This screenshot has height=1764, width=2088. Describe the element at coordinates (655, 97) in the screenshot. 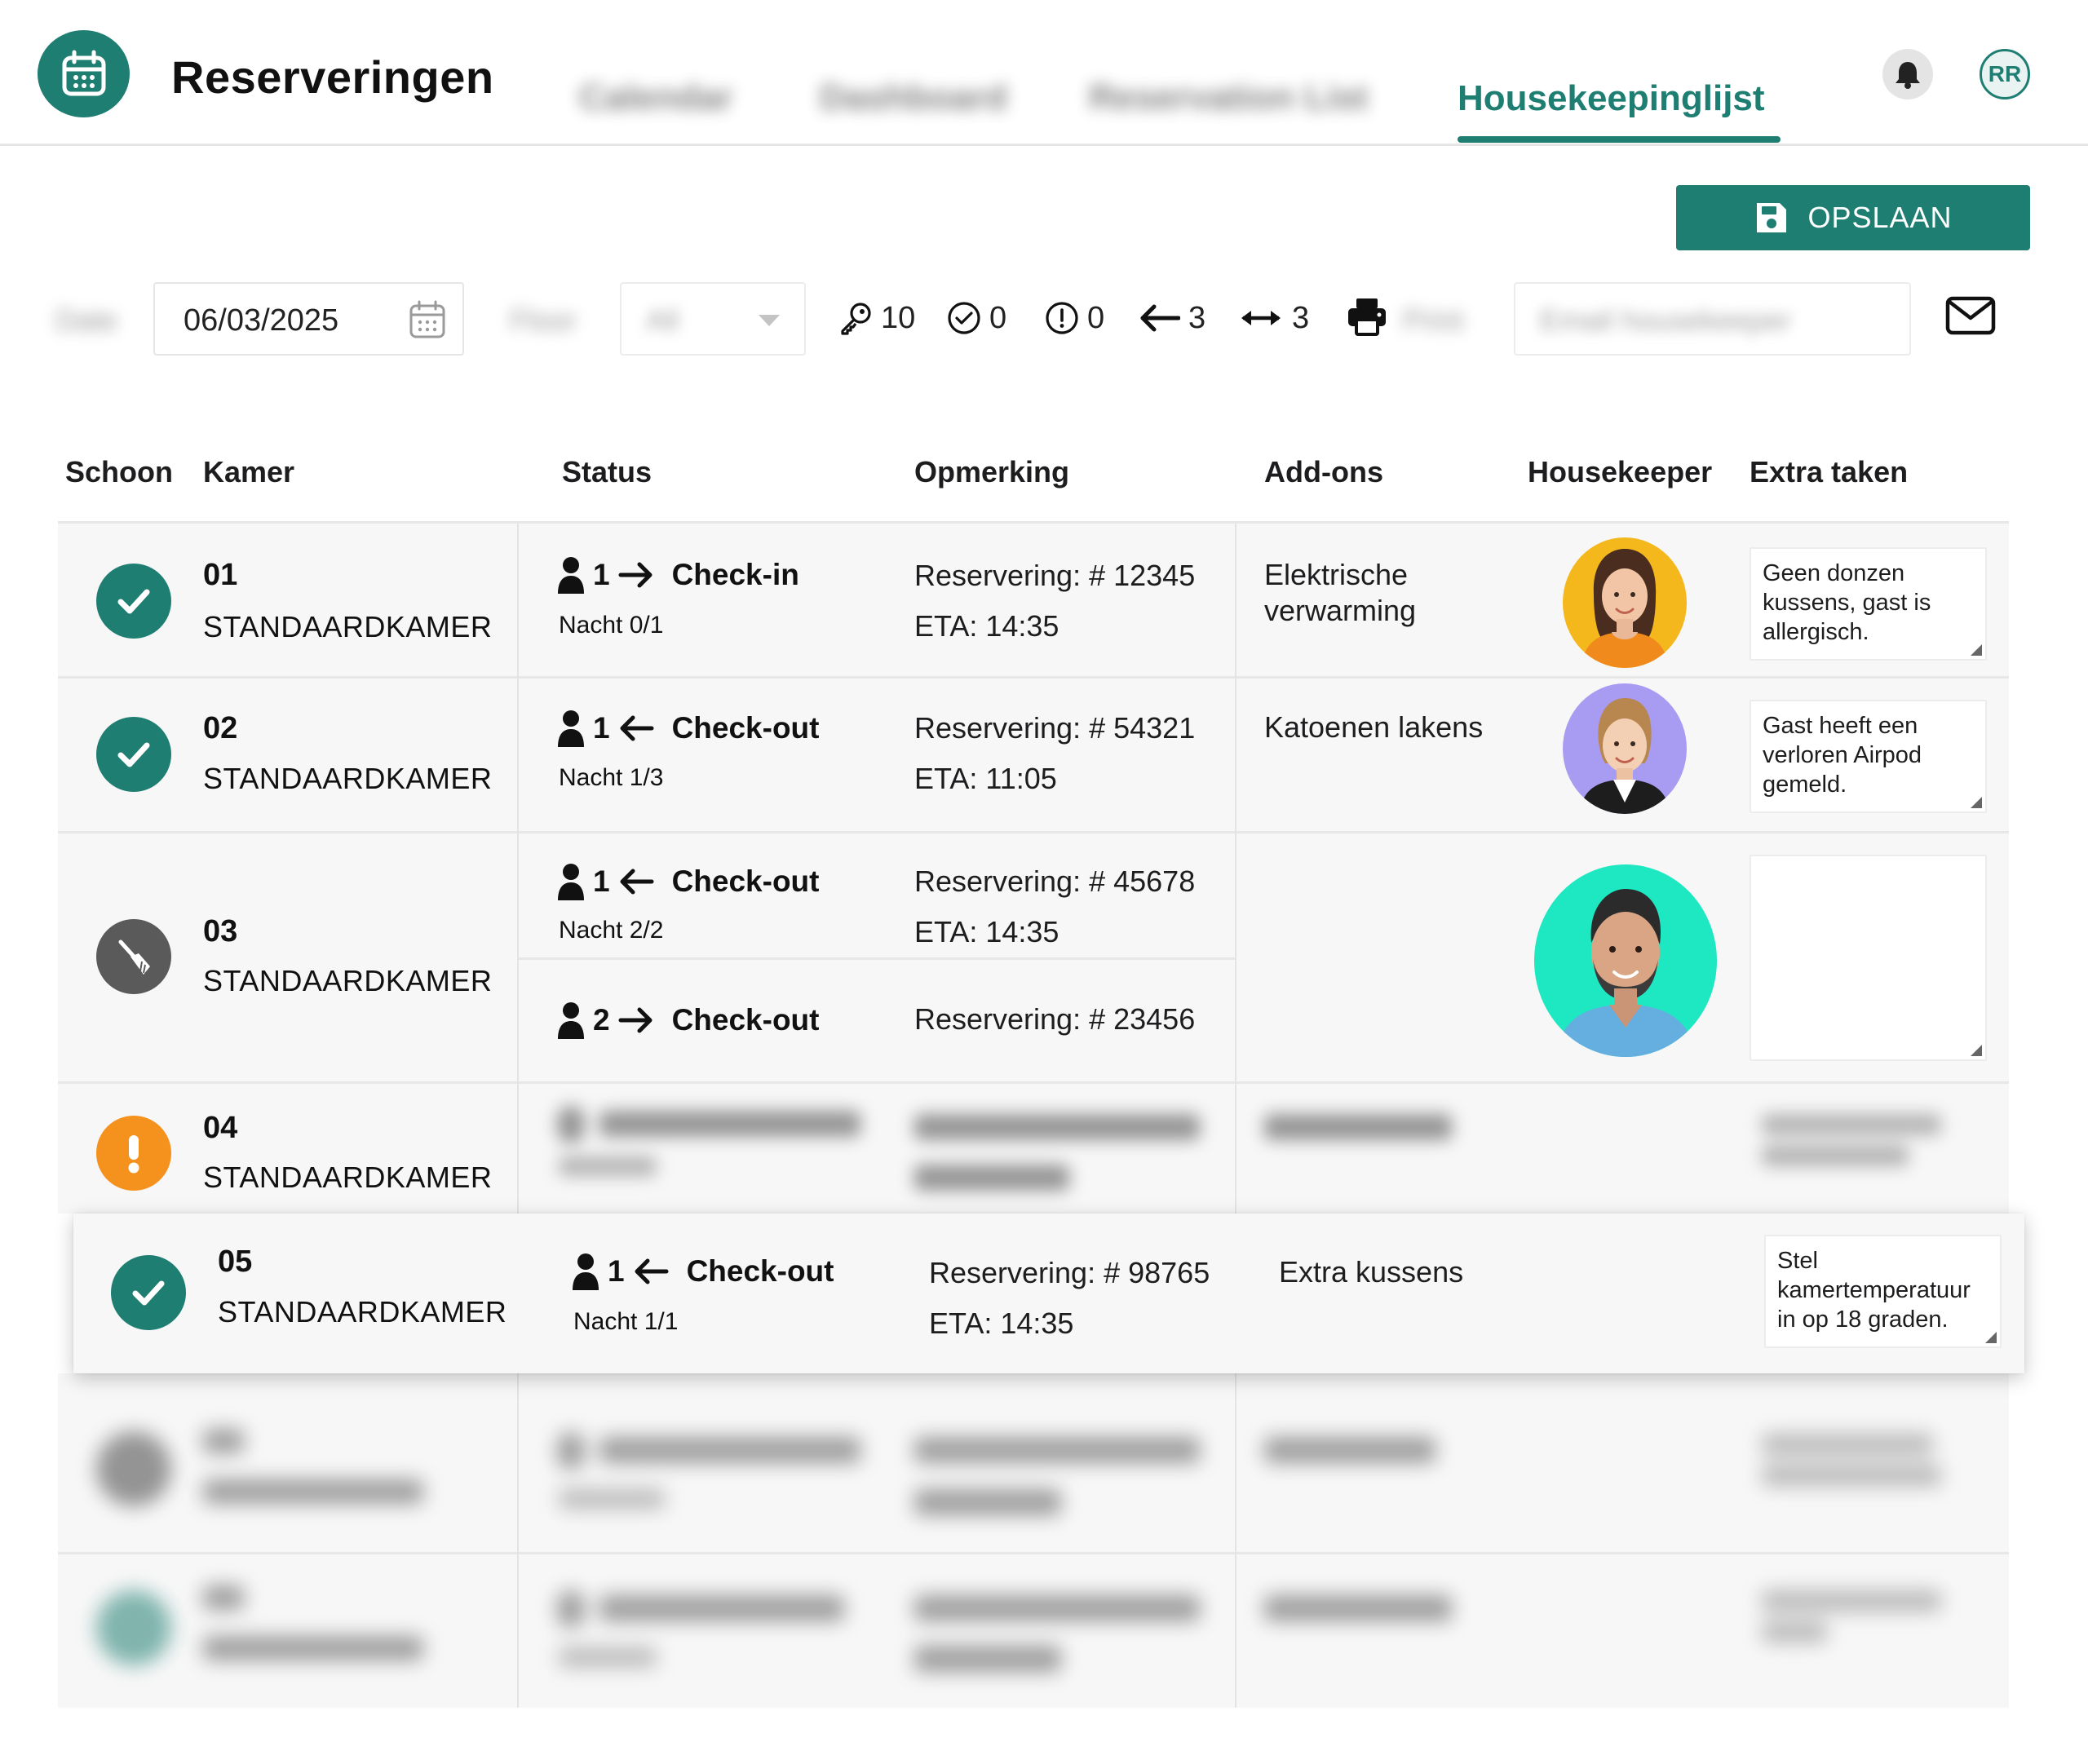

I see `tab-calendar: Calendar` at that location.